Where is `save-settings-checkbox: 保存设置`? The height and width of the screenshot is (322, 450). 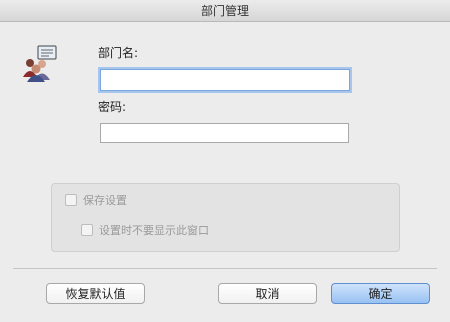 save-settings-checkbox: 保存设置 is located at coordinates (96, 200).